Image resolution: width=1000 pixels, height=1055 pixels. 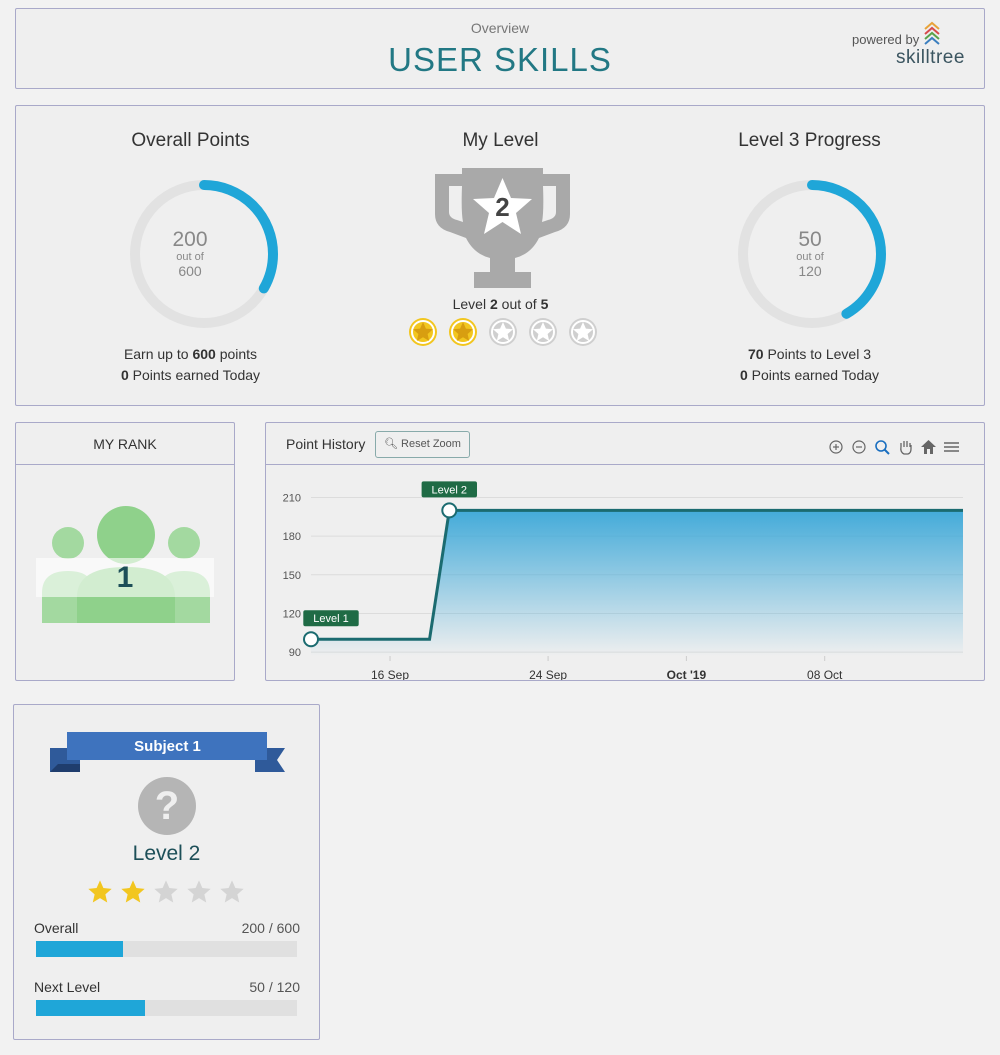 I want to click on points-to-level-line: 70 Points to Level 3, so click(x=809, y=354).